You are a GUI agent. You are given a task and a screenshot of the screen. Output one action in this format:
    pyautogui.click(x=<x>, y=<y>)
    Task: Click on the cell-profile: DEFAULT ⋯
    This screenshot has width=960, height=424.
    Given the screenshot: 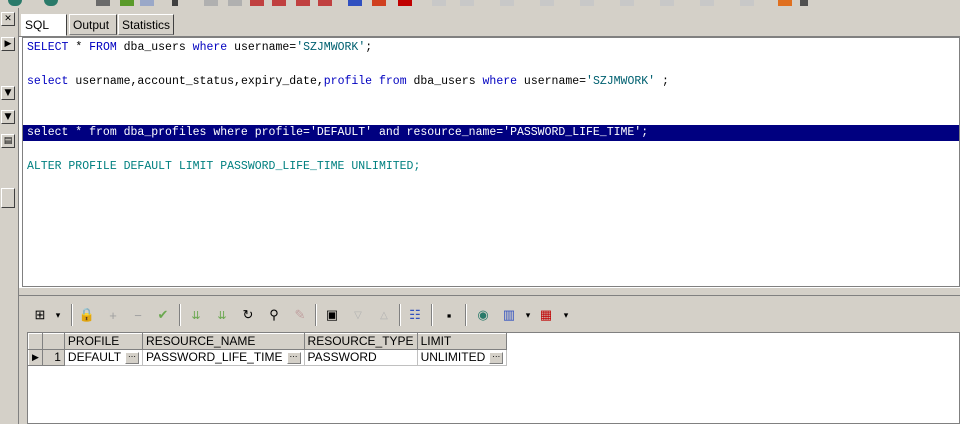 What is the action you would take?
    pyautogui.click(x=103, y=357)
    